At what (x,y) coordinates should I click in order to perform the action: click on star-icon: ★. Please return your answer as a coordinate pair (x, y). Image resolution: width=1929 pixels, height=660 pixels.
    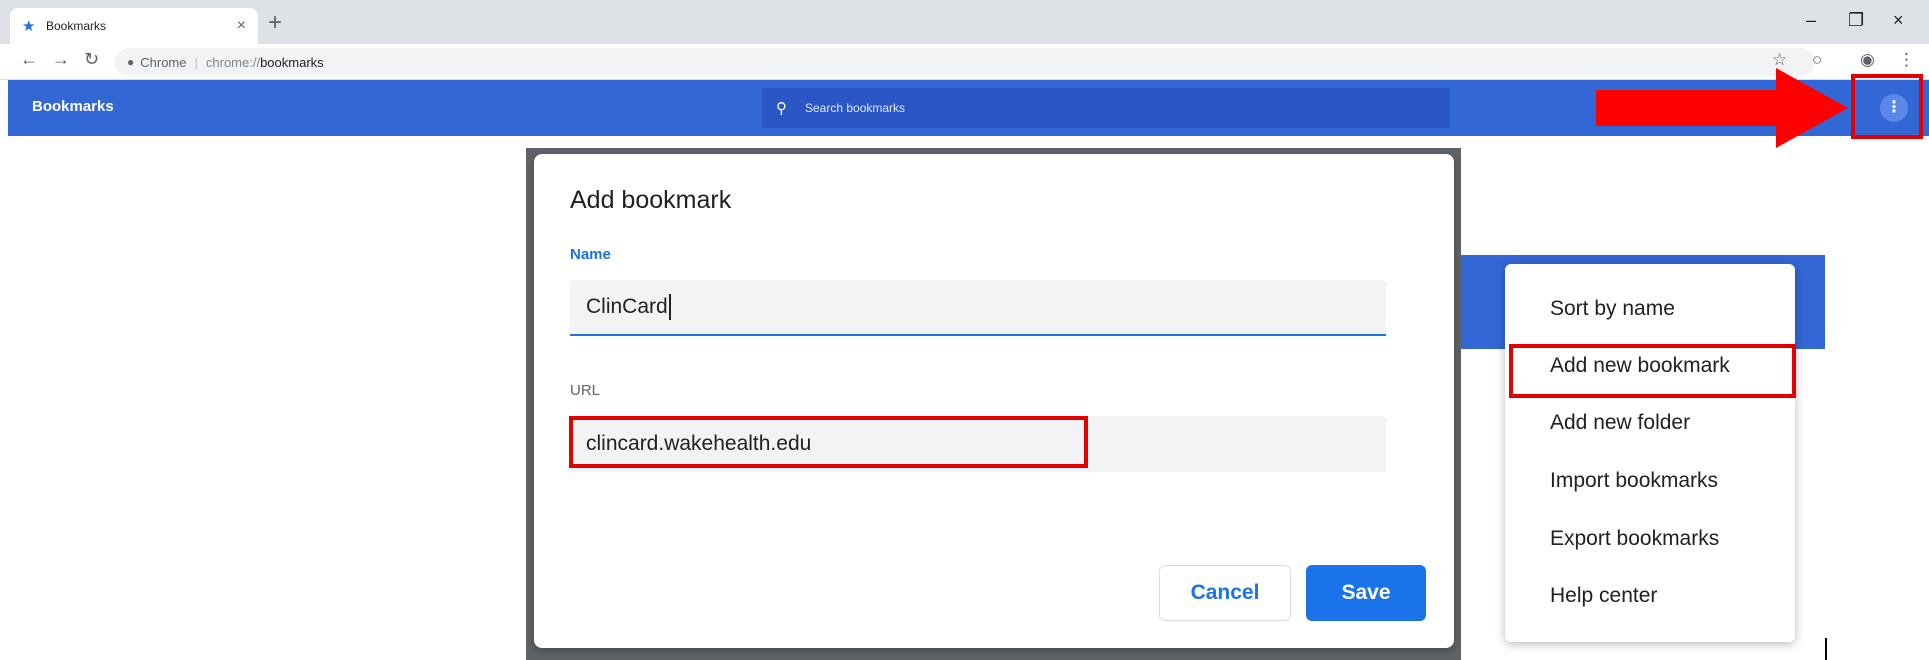
    Looking at the image, I should click on (29, 26).